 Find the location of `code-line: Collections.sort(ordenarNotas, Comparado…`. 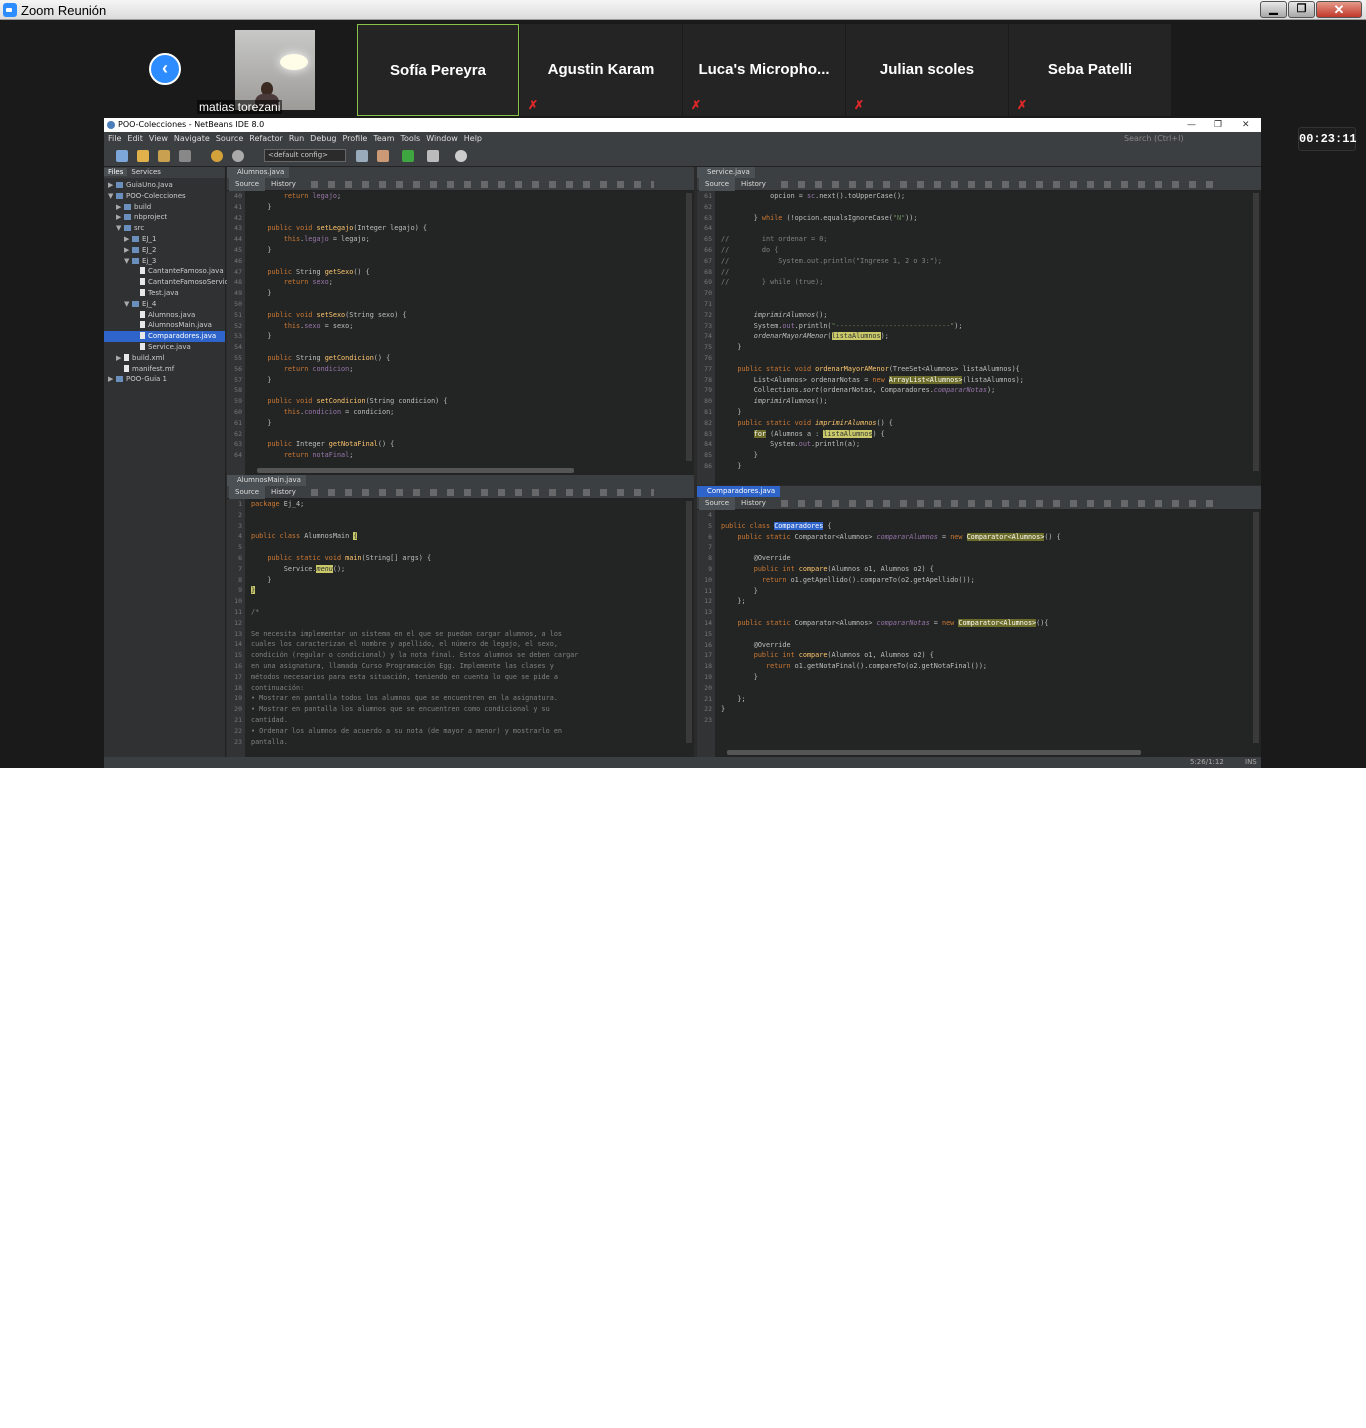

code-line: Collections.sort(ordenarNotas, Comparado… is located at coordinates (984, 390).